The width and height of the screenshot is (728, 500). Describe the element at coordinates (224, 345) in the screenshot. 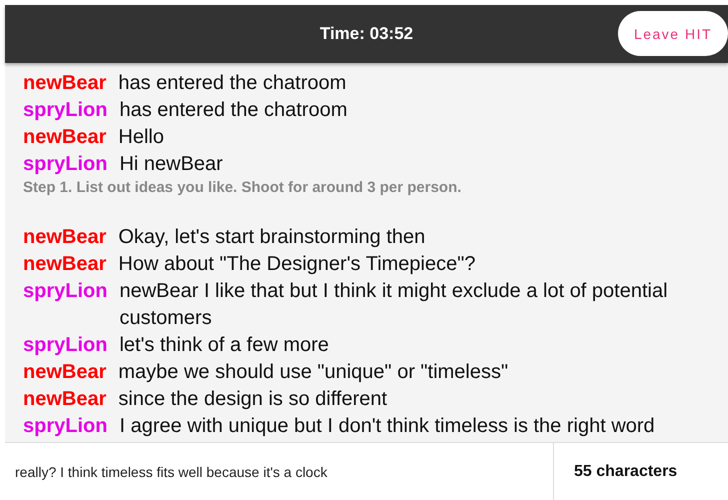

I see `message-text: let's think of a few more` at that location.